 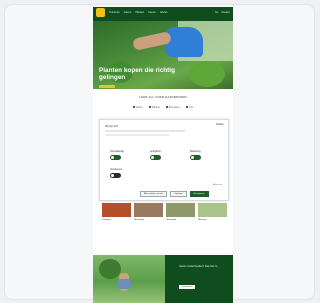 I want to click on thumbnail-caption: Bestrating, so click(x=139, y=220).